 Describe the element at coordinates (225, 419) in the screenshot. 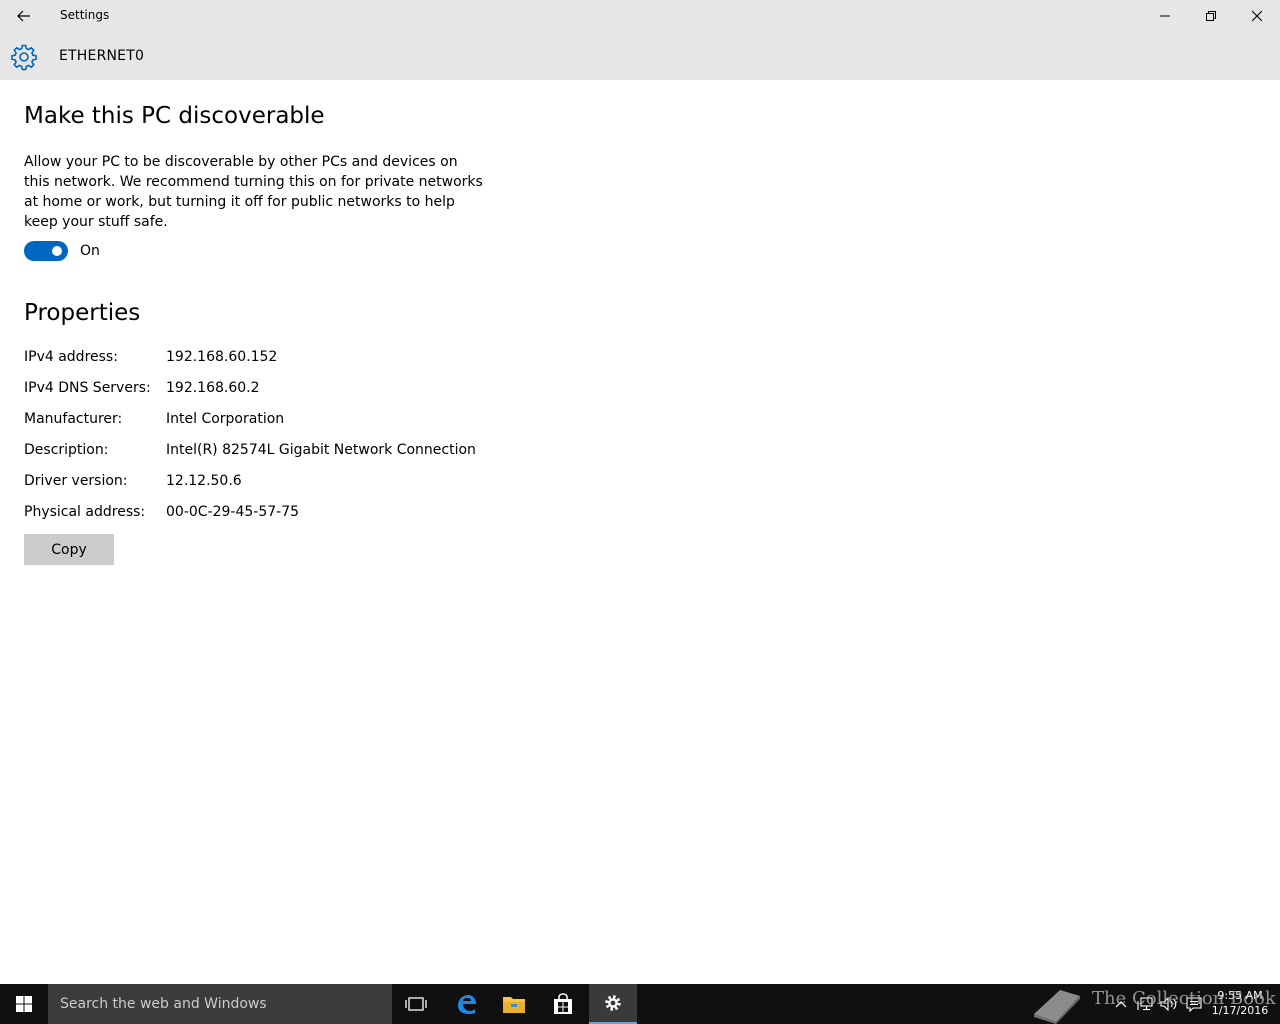

I see `property-value: Intel Corporation` at that location.